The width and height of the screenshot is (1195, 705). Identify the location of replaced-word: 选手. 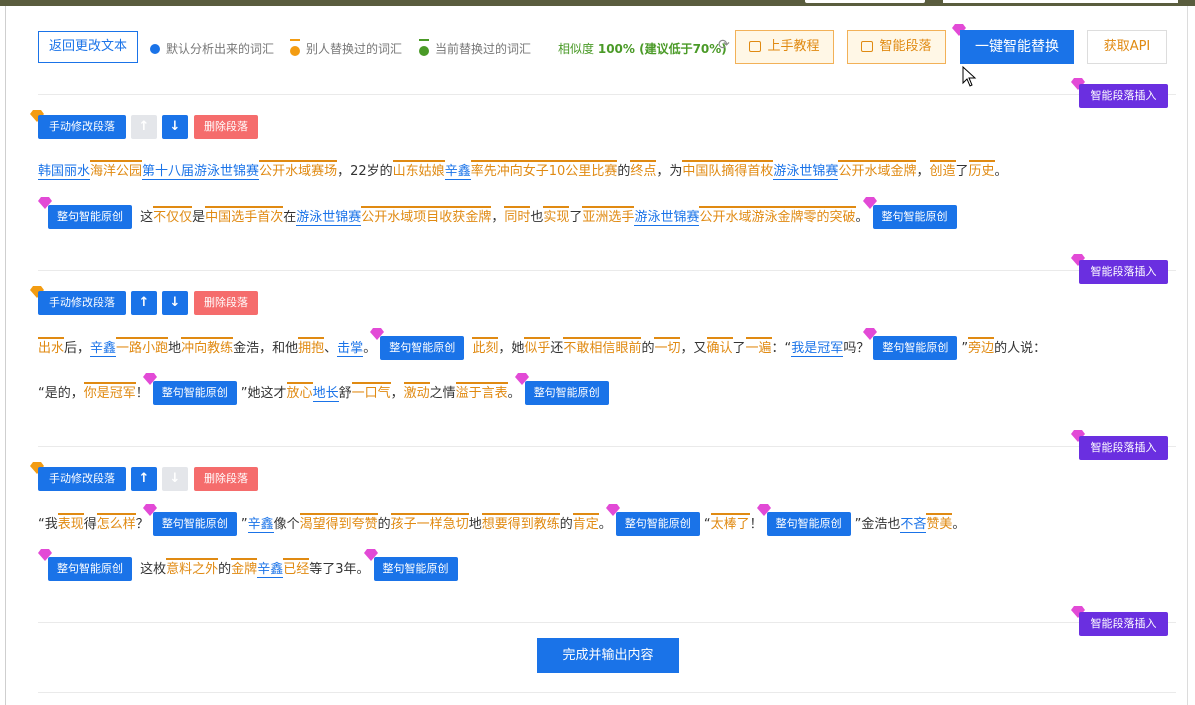
(621, 215).